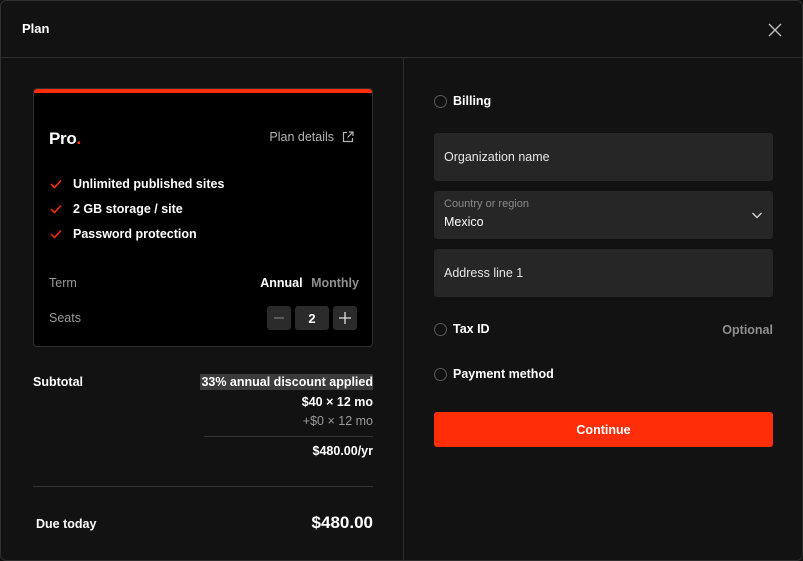  What do you see at coordinates (203, 91) in the screenshot?
I see `plan-accent-bar` at bounding box center [203, 91].